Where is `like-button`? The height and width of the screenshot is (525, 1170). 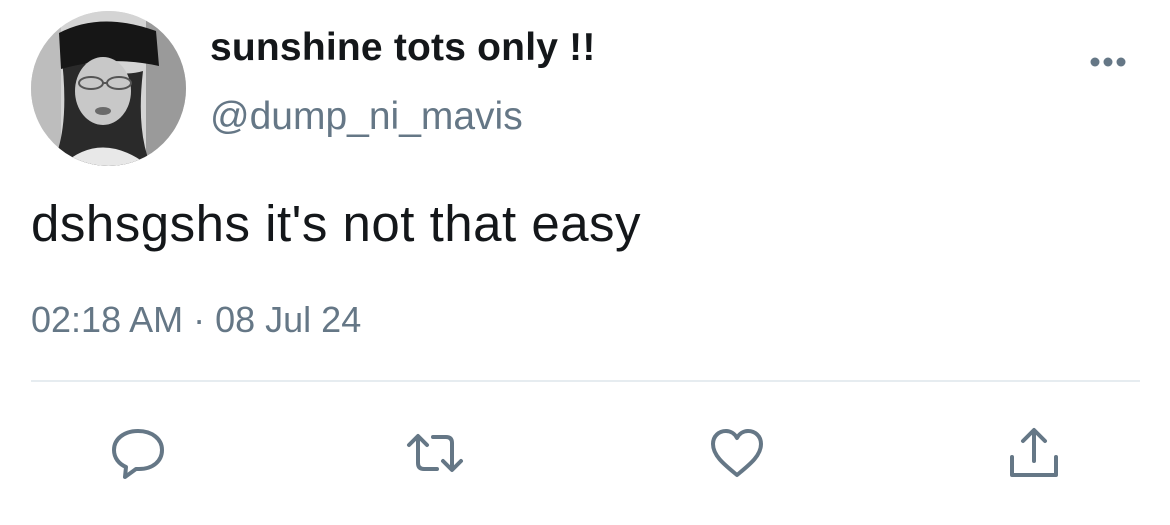 like-button is located at coordinates (737, 453).